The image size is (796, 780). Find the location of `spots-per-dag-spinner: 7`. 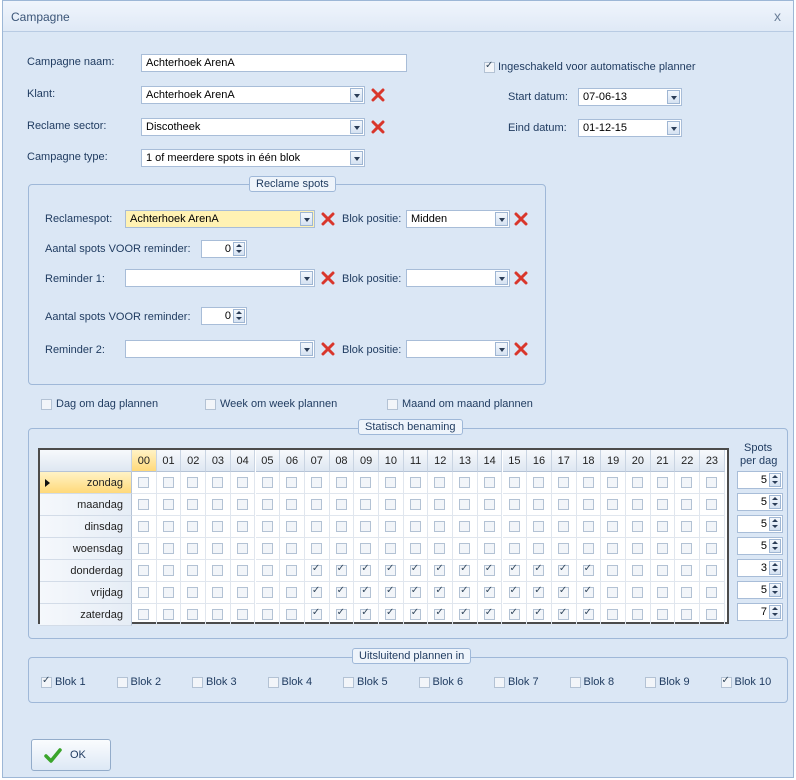

spots-per-dag-spinner: 7 is located at coordinates (760, 612).